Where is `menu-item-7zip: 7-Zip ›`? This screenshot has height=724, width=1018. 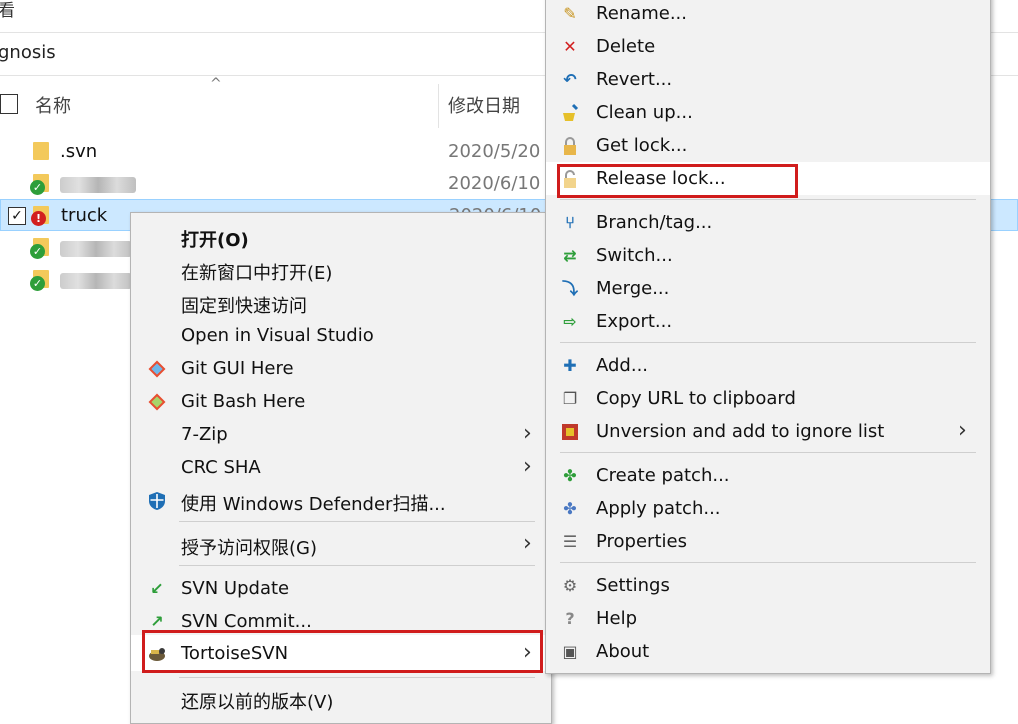 menu-item-7zip: 7-Zip › is located at coordinates (341, 434).